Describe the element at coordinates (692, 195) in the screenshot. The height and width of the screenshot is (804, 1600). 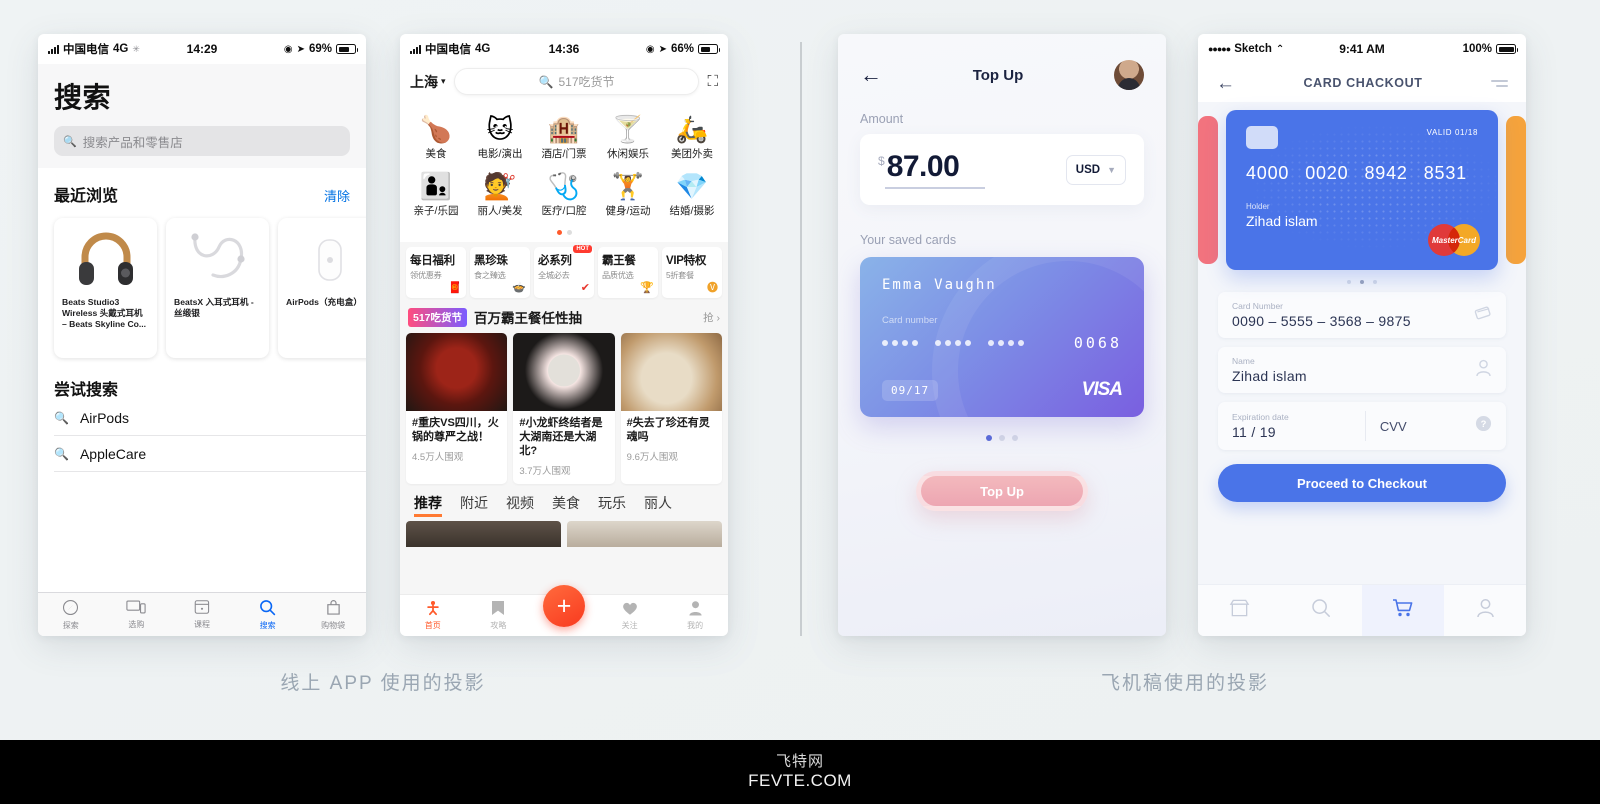
I see `category-item: 💎 结婚/摄影` at that location.